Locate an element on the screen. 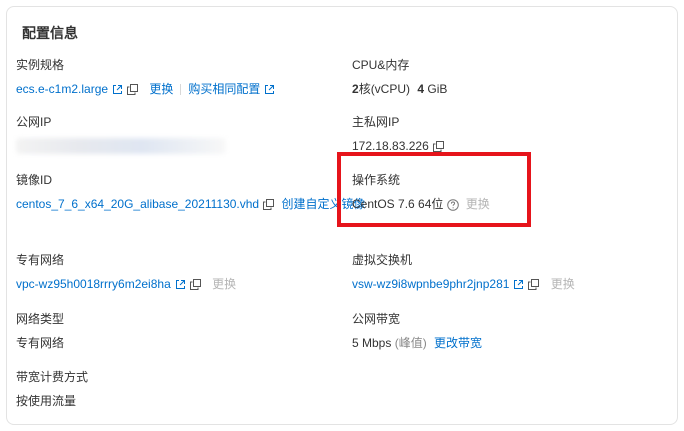 Image resolution: width=684 pixels, height=431 pixels. vswitch-change-button: 更换 is located at coordinates (563, 284).